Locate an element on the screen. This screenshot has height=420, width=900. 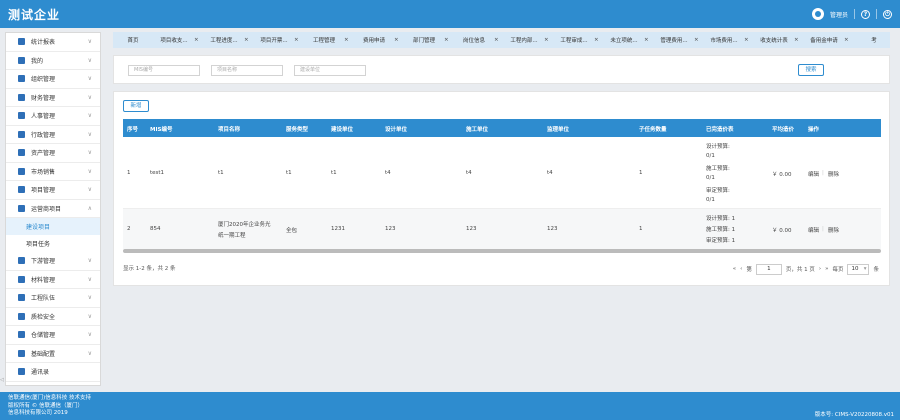
sidebar-item-teams: 工程队伍 ∨ is located at coordinates (53, 298).